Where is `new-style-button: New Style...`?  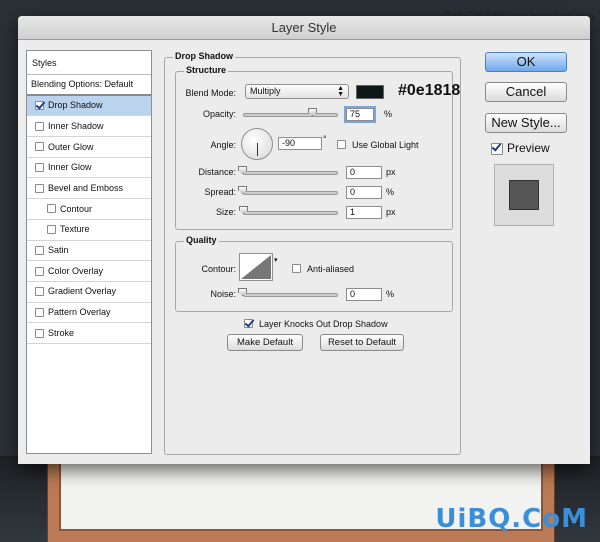 new-style-button: New Style... is located at coordinates (526, 123).